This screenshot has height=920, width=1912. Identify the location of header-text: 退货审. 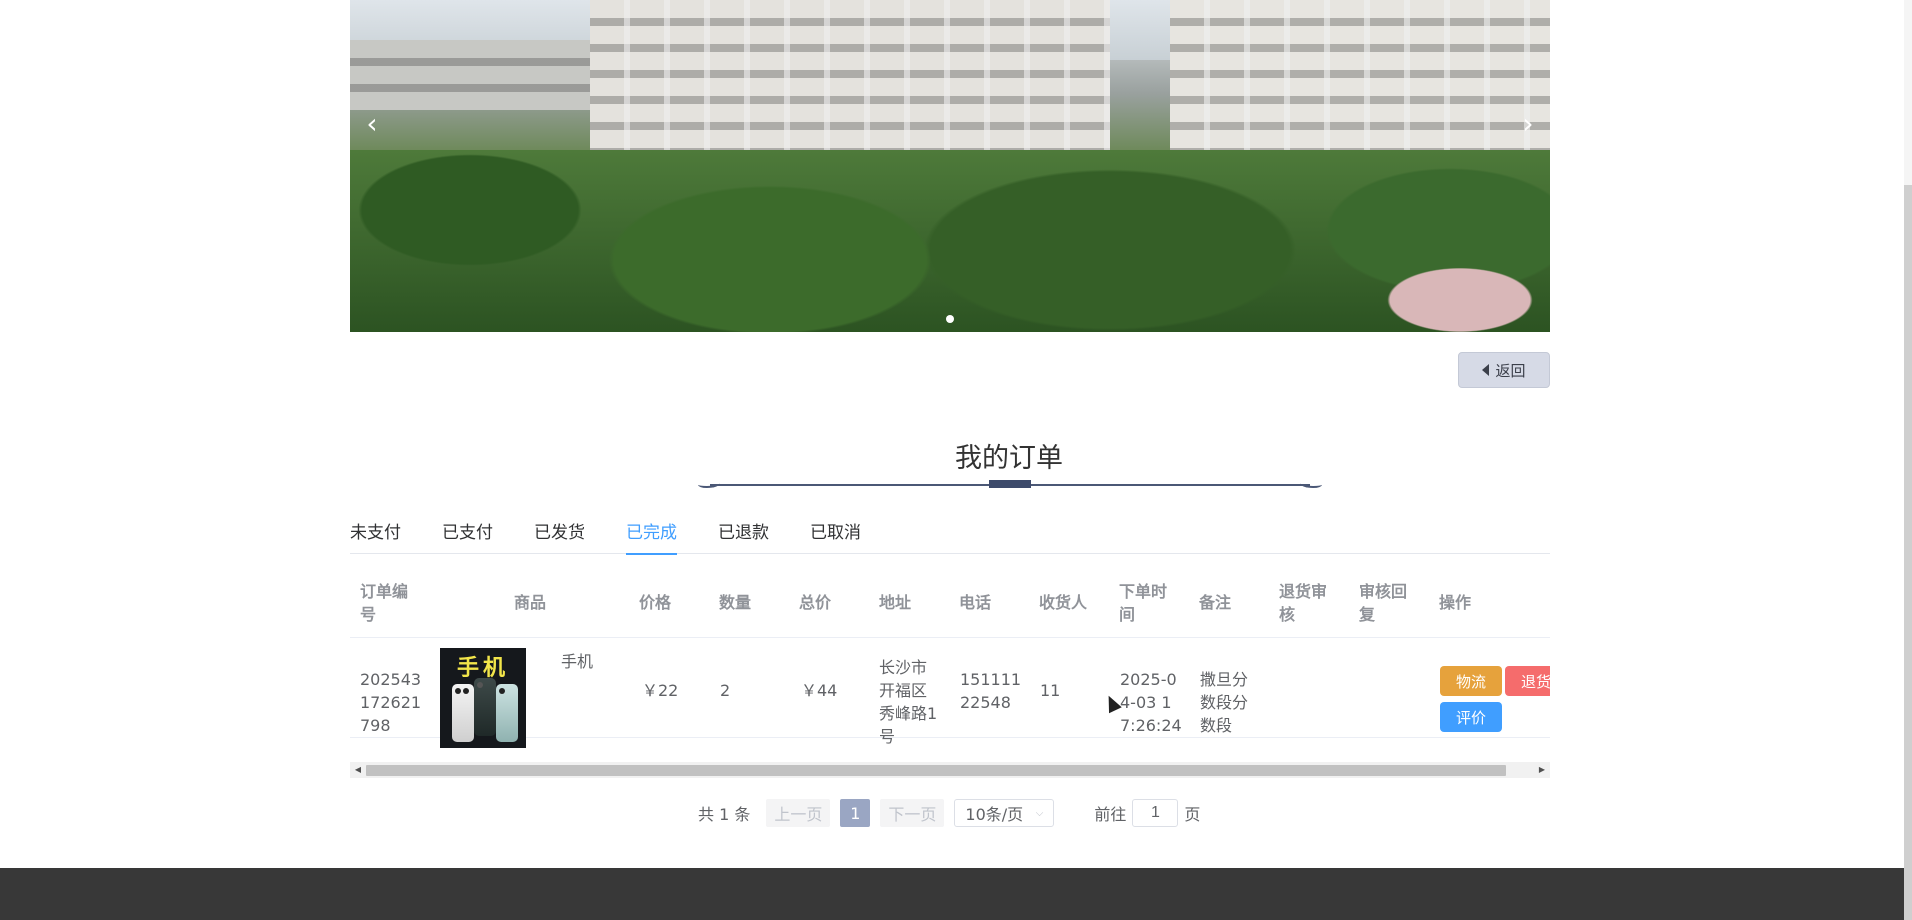
(1303, 591).